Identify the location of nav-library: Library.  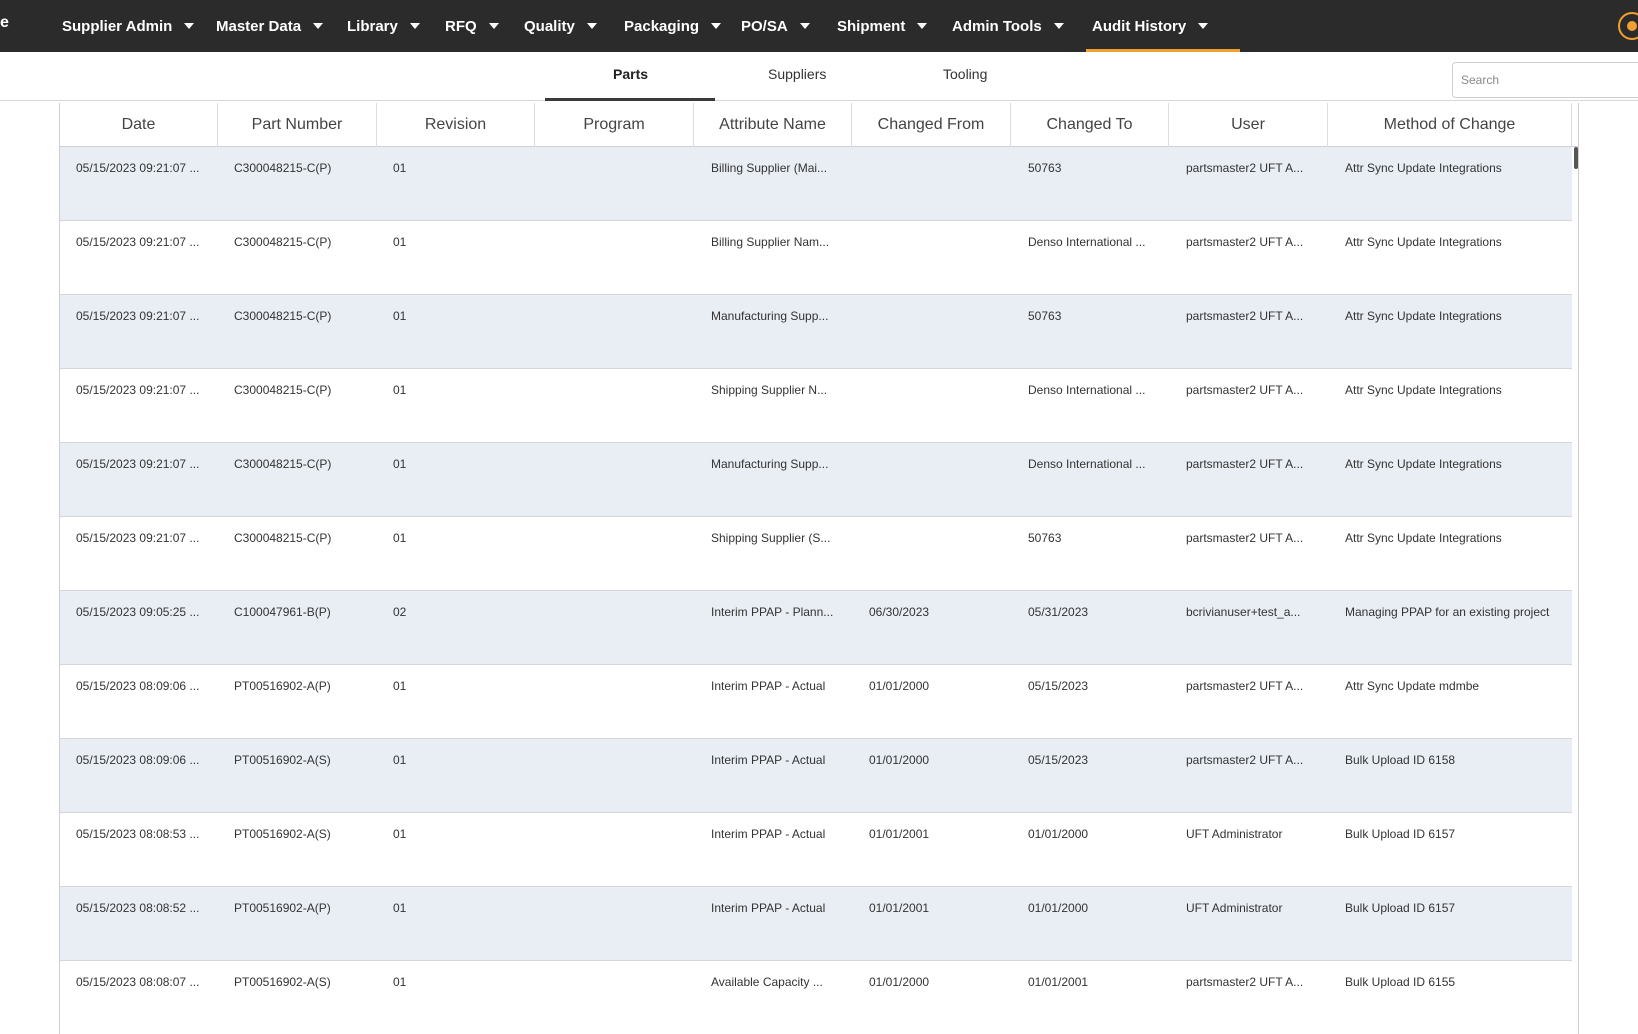
(383, 26).